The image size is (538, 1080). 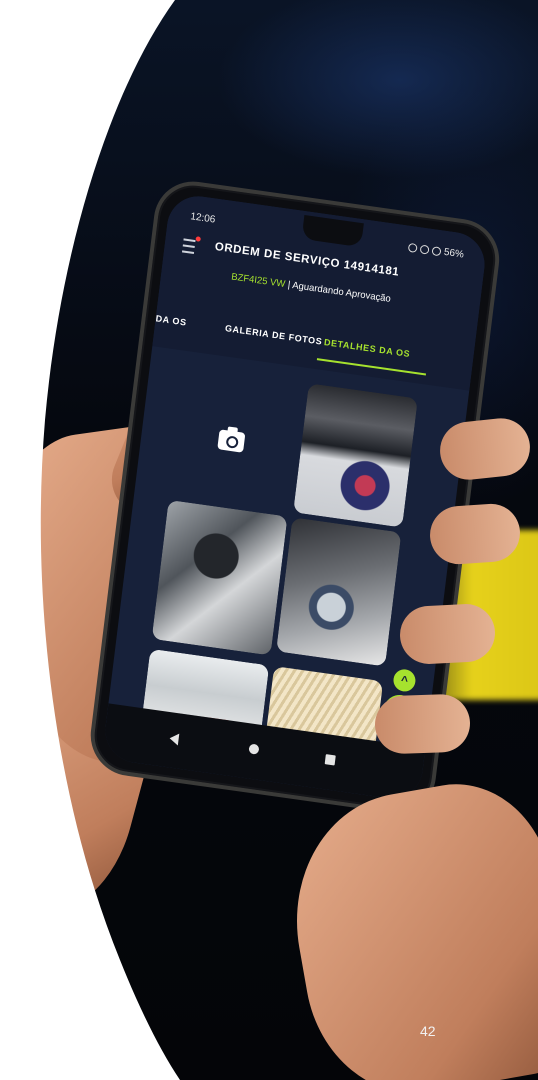 I want to click on camera-icon, so click(x=231, y=440).